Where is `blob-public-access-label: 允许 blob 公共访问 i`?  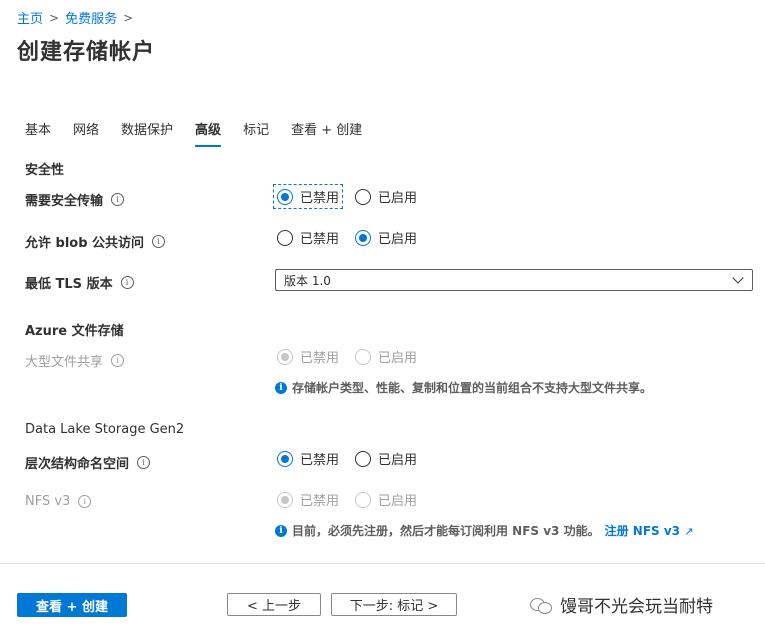
blob-public-access-label: 允许 blob 公共访问 i is located at coordinates (95, 241).